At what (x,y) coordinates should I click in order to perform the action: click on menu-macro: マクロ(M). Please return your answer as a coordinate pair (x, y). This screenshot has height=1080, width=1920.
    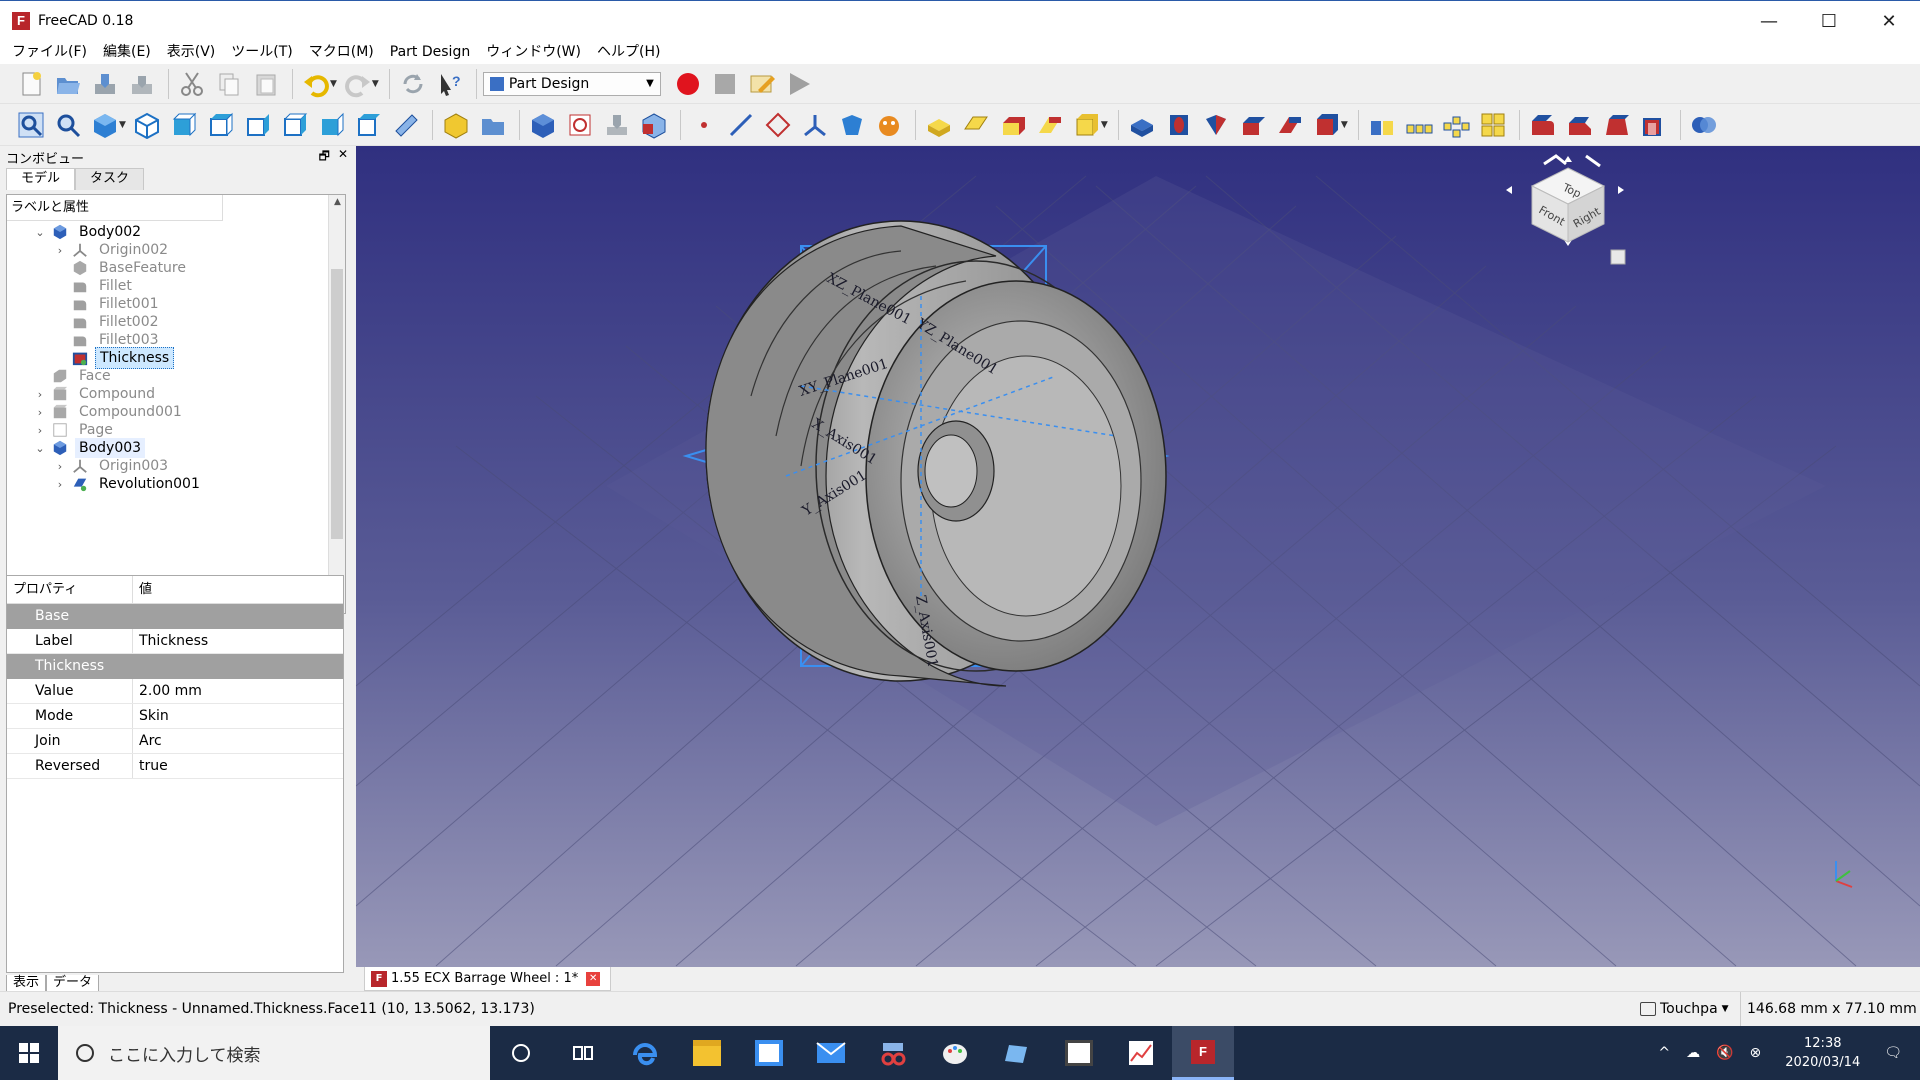
    Looking at the image, I should click on (341, 52).